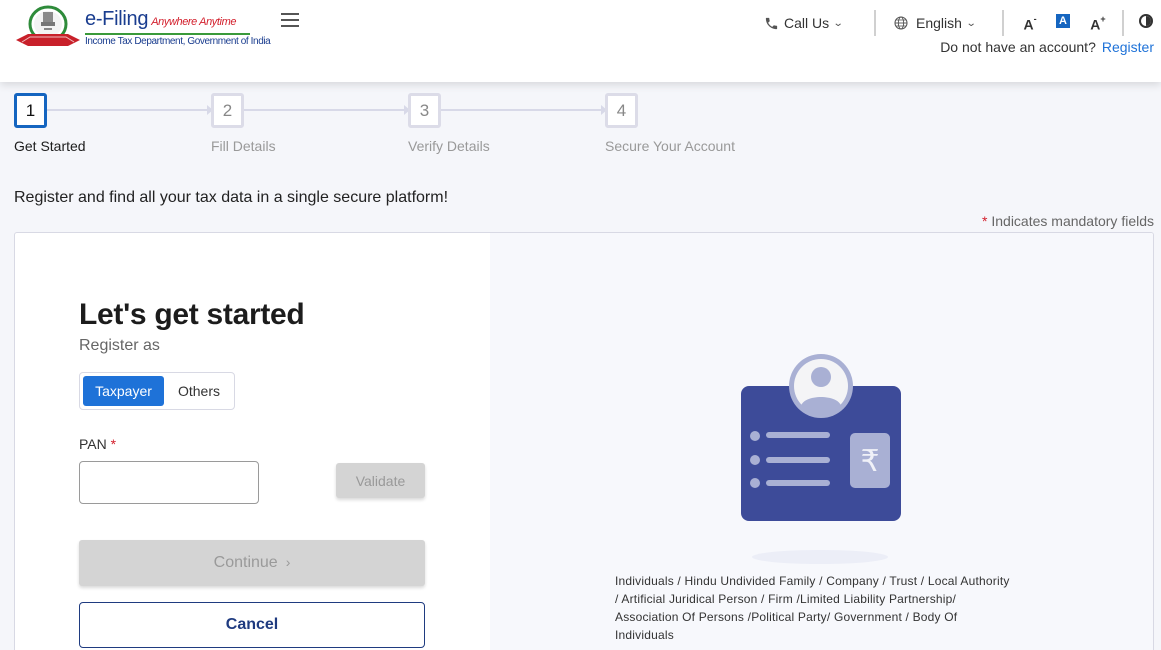  What do you see at coordinates (1146, 21) in the screenshot?
I see `contrast-icon` at bounding box center [1146, 21].